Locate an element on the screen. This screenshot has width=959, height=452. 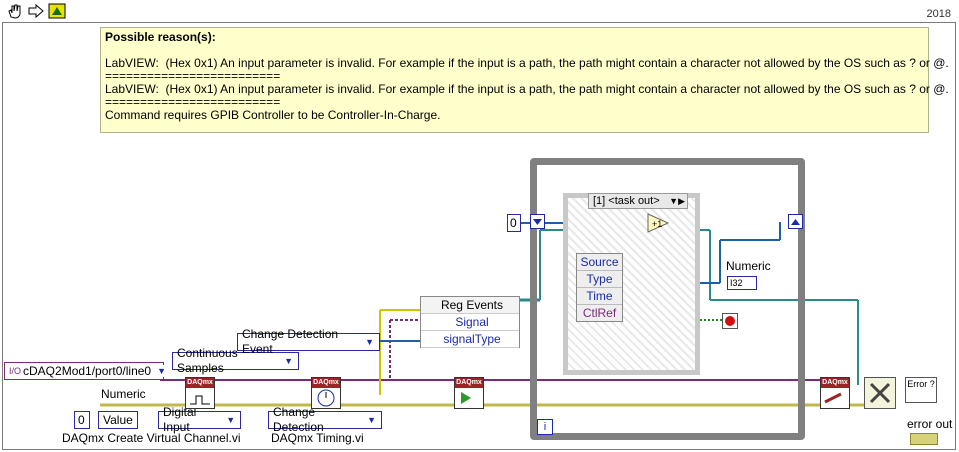
loop-init-constant: 0 is located at coordinates (514, 223).